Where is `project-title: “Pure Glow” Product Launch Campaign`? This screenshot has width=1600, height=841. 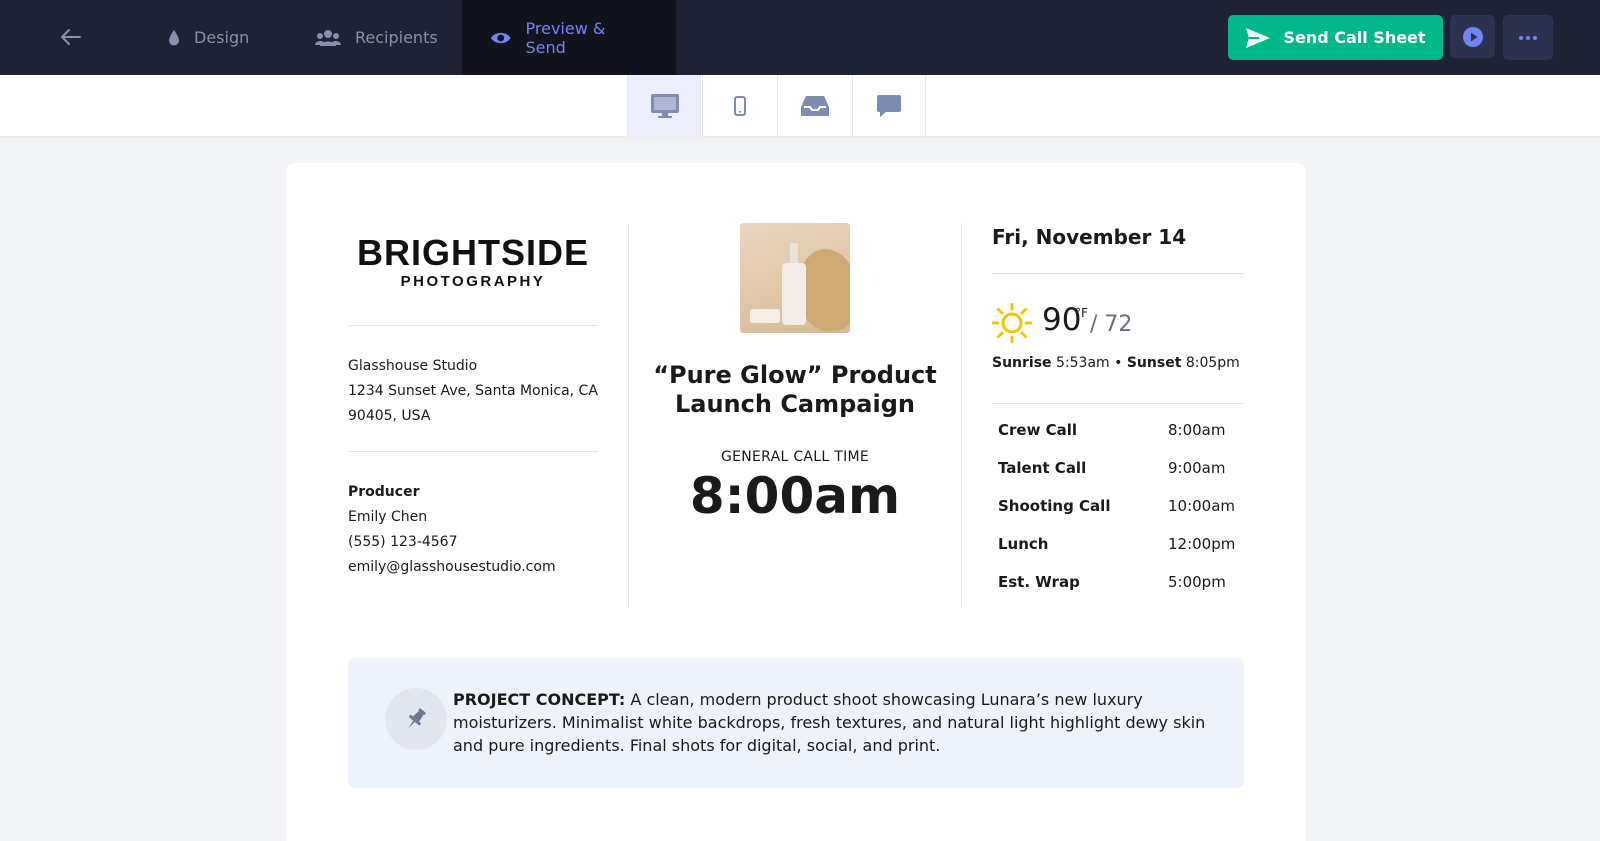
project-title: “Pure Glow” Product Launch Campaign is located at coordinates (795, 390).